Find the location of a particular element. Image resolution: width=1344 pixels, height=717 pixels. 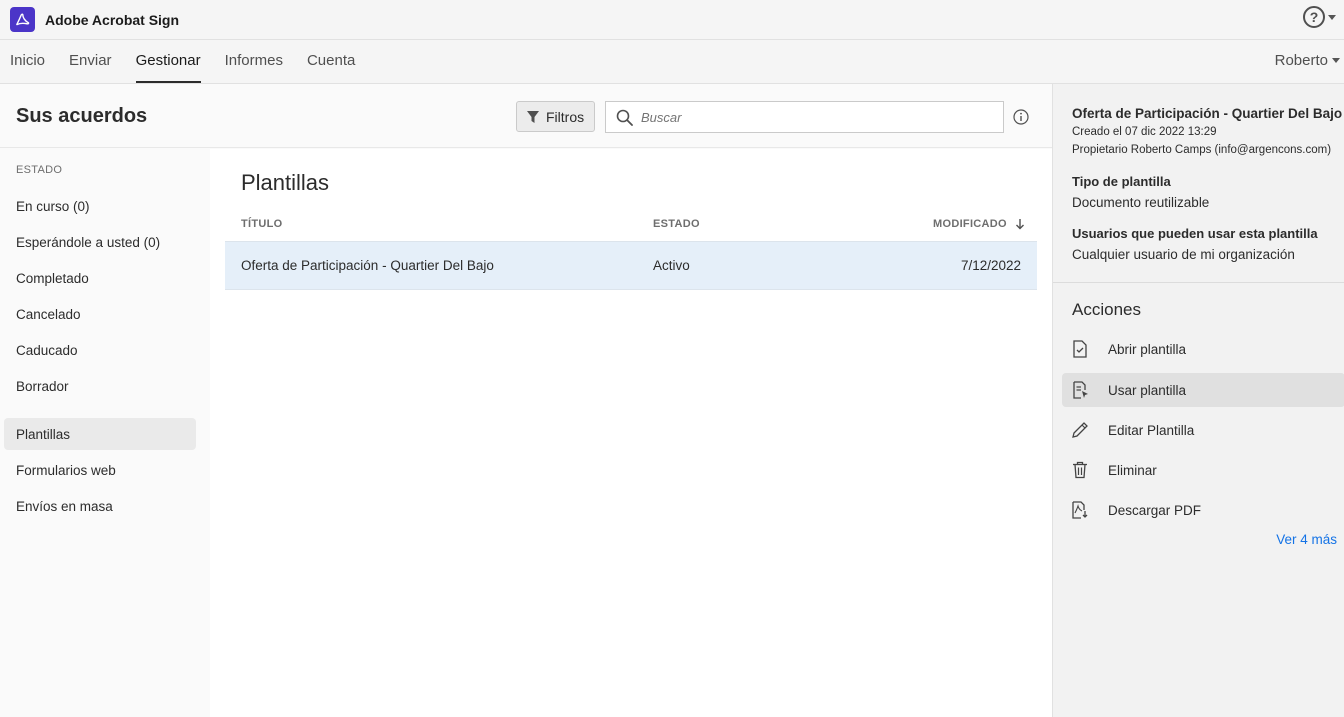

info-icon is located at coordinates (1021, 117).